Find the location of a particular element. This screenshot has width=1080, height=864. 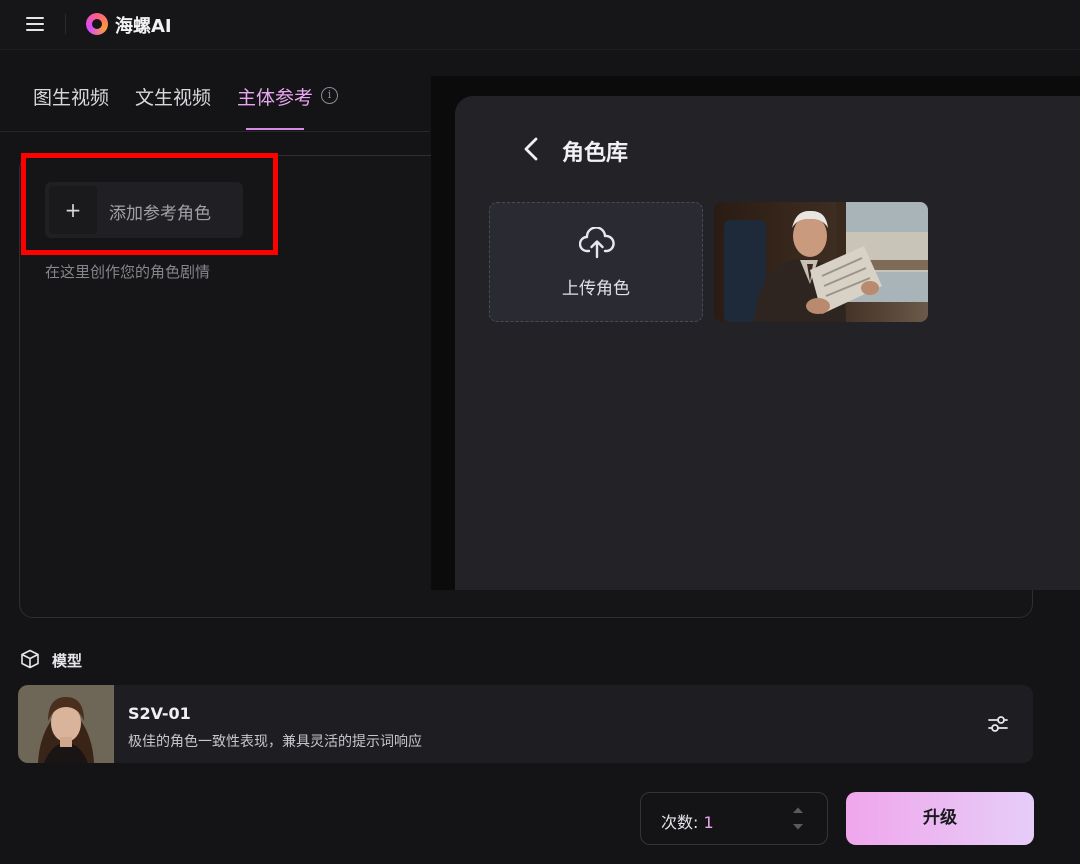

model-selector-card: S2V-01 极佳的角色一致性表现，兼具灵活的提示词响应 is located at coordinates (525, 724).